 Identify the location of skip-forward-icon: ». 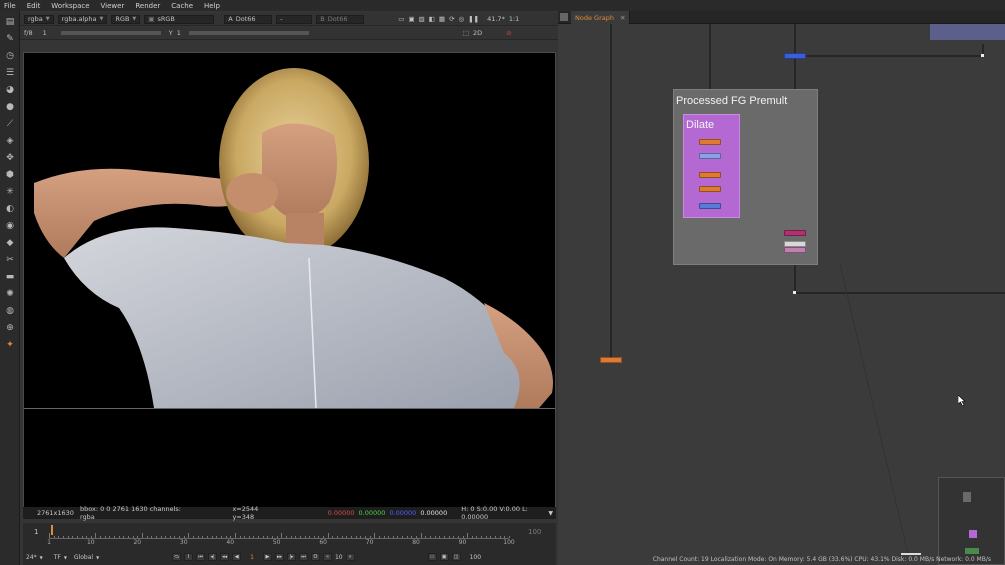
(350, 557).